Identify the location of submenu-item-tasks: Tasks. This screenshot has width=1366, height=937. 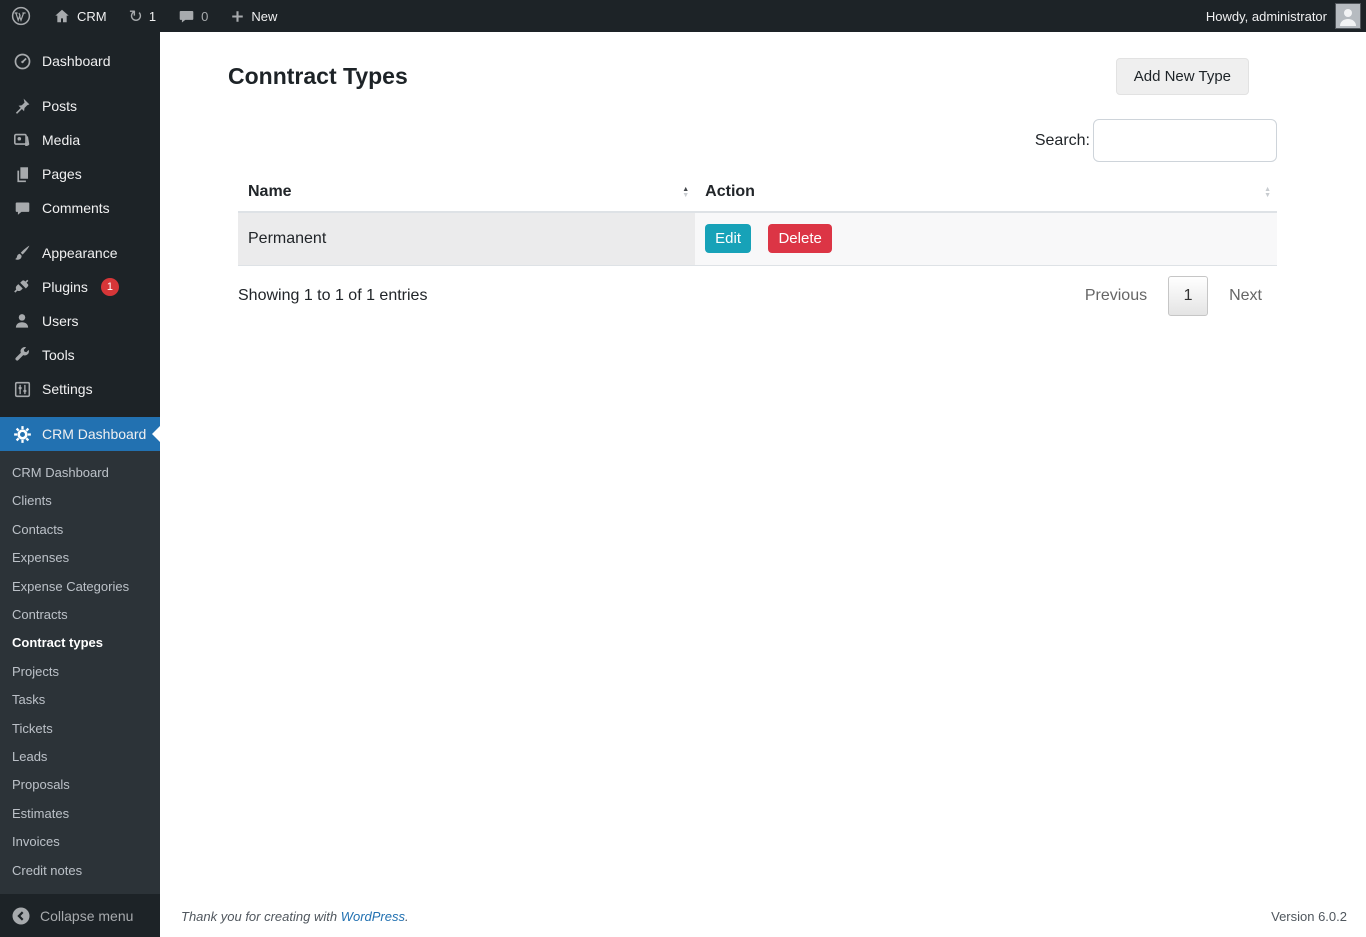
(80, 700).